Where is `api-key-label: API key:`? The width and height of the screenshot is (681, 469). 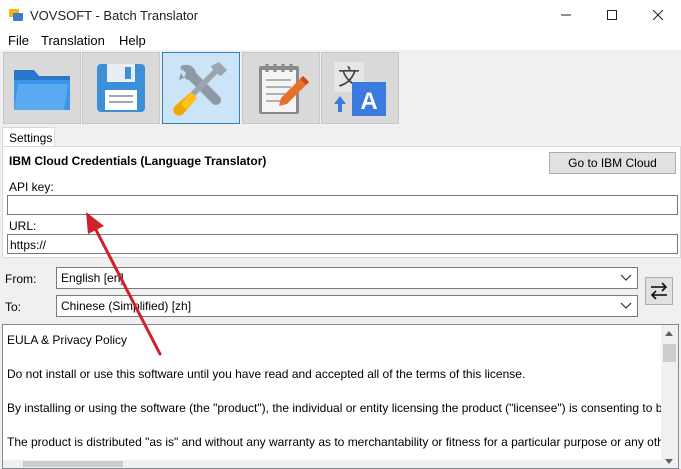
api-key-label: API key: is located at coordinates (31, 187).